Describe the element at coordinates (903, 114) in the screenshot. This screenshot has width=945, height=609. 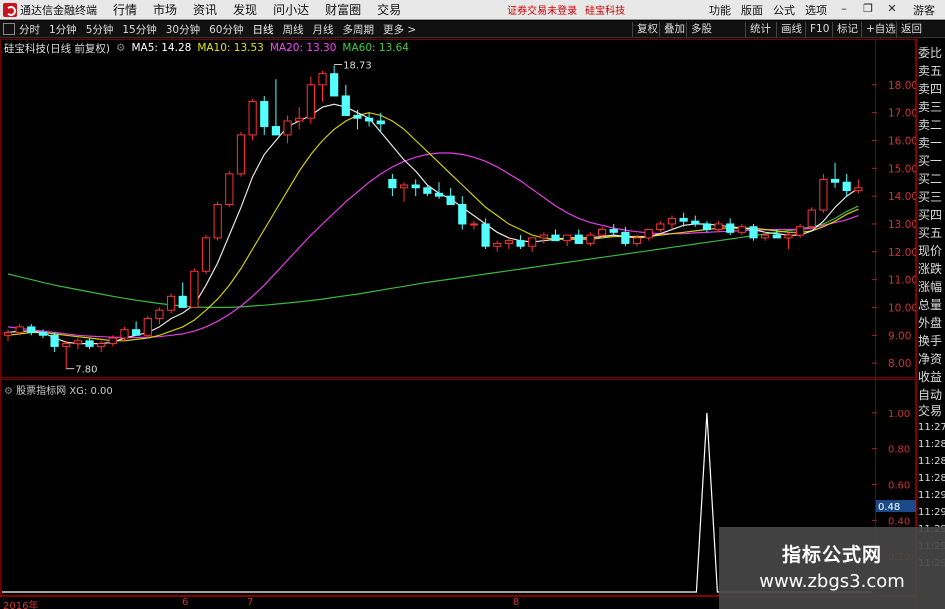
I see `price-tick-label: 17.00` at that location.